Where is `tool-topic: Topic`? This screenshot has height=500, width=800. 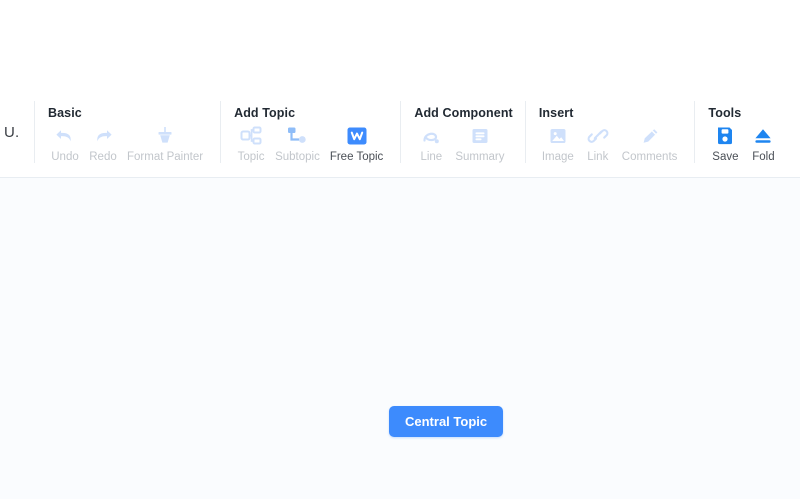 tool-topic: Topic is located at coordinates (251, 144).